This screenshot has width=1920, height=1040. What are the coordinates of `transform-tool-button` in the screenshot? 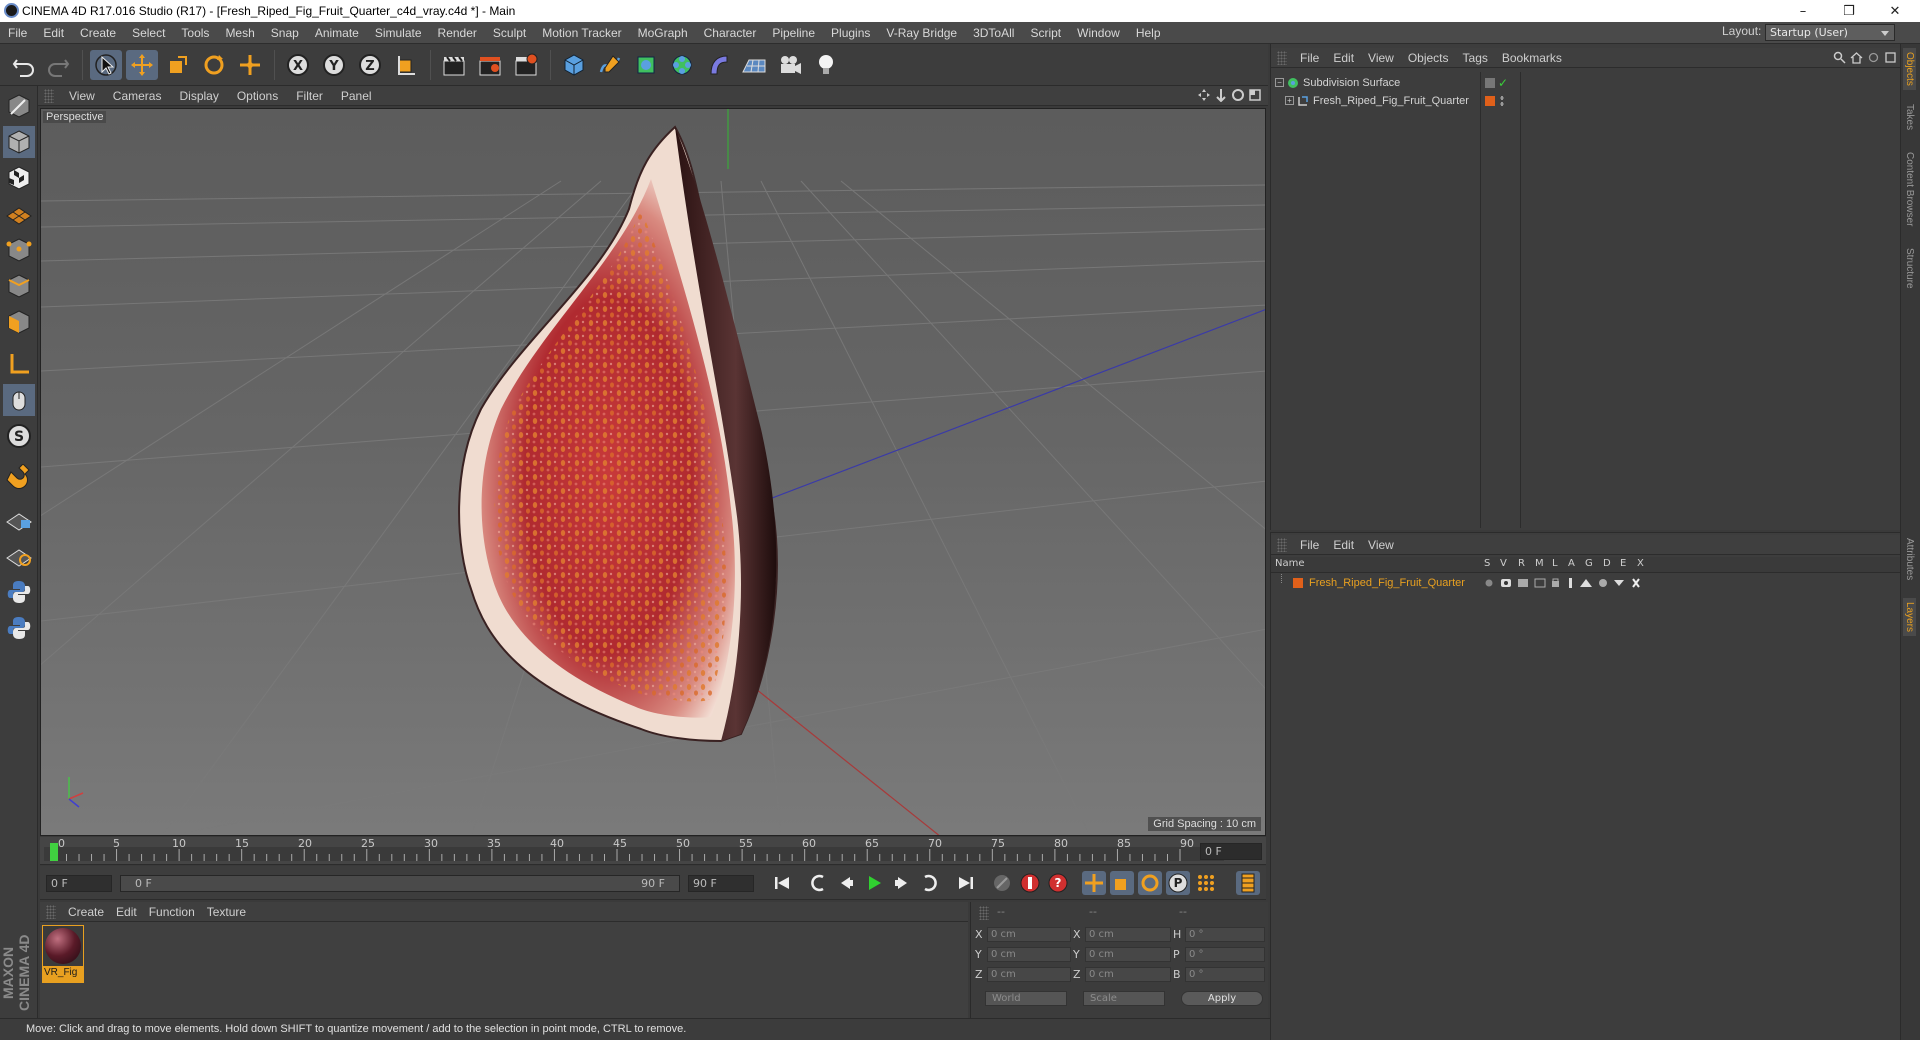 It's located at (250, 65).